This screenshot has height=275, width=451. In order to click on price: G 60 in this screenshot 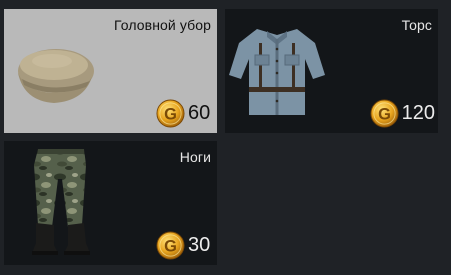, I will do `click(185, 113)`.